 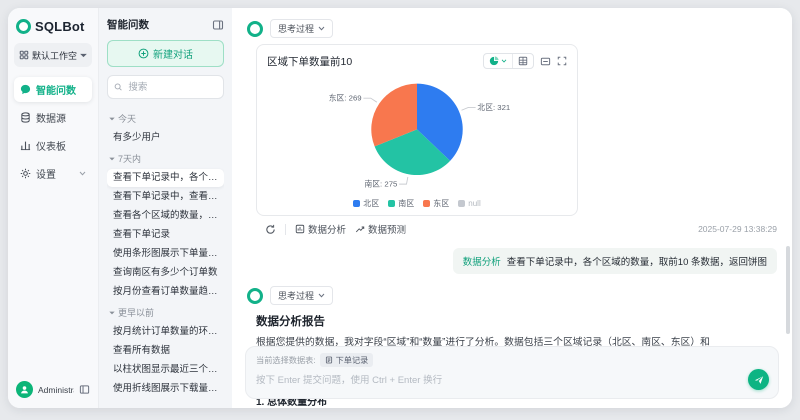 I want to click on sqlbot-logo-icon, so click(x=23, y=26).